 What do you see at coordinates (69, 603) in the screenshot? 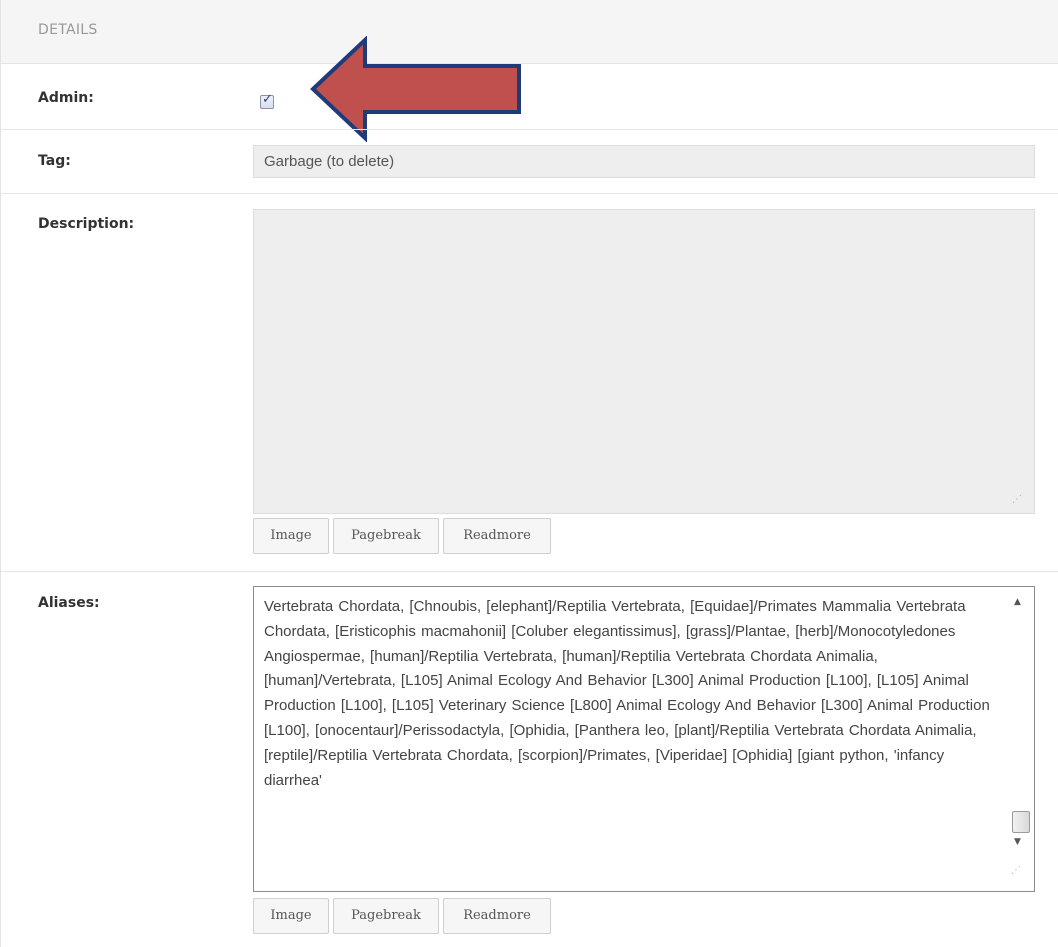
I see `aliases-label: Aliases:` at bounding box center [69, 603].